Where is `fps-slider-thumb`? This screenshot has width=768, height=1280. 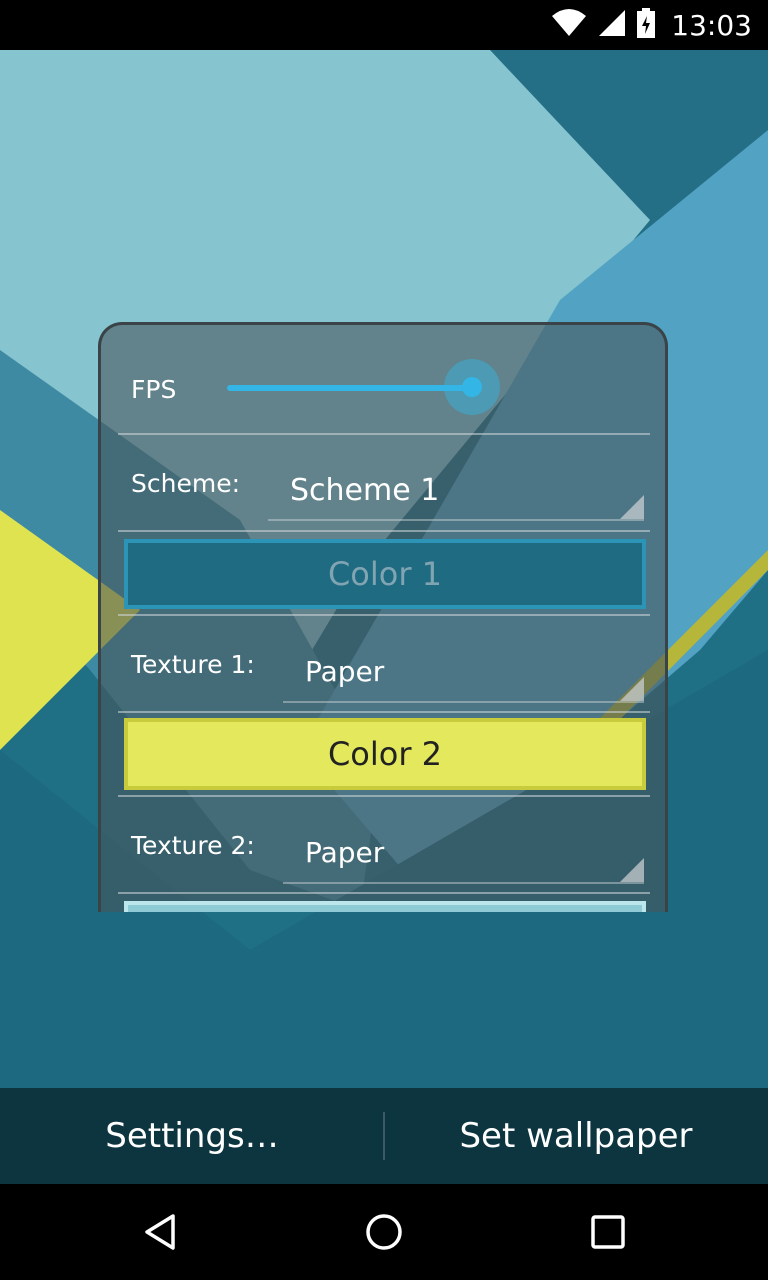 fps-slider-thumb is located at coordinates (472, 387).